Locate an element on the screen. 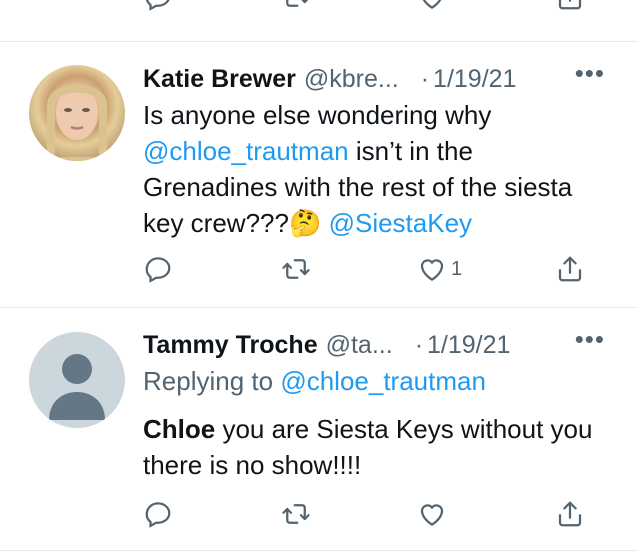 The height and width of the screenshot is (552, 637). tweet-header: Tammy Troche @ta... · 1/19/21 is located at coordinates (378, 345).